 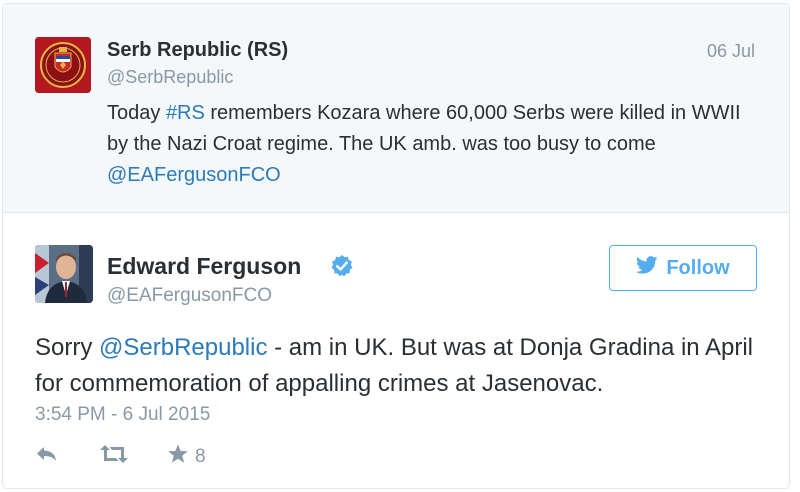 What do you see at coordinates (342, 266) in the screenshot?
I see `verified-badge-icon` at bounding box center [342, 266].